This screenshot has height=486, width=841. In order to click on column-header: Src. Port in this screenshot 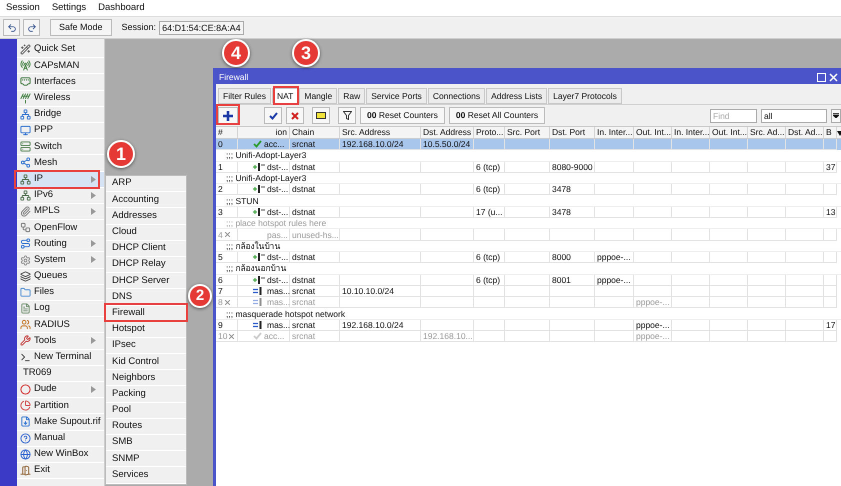, I will do `click(527, 132)`.